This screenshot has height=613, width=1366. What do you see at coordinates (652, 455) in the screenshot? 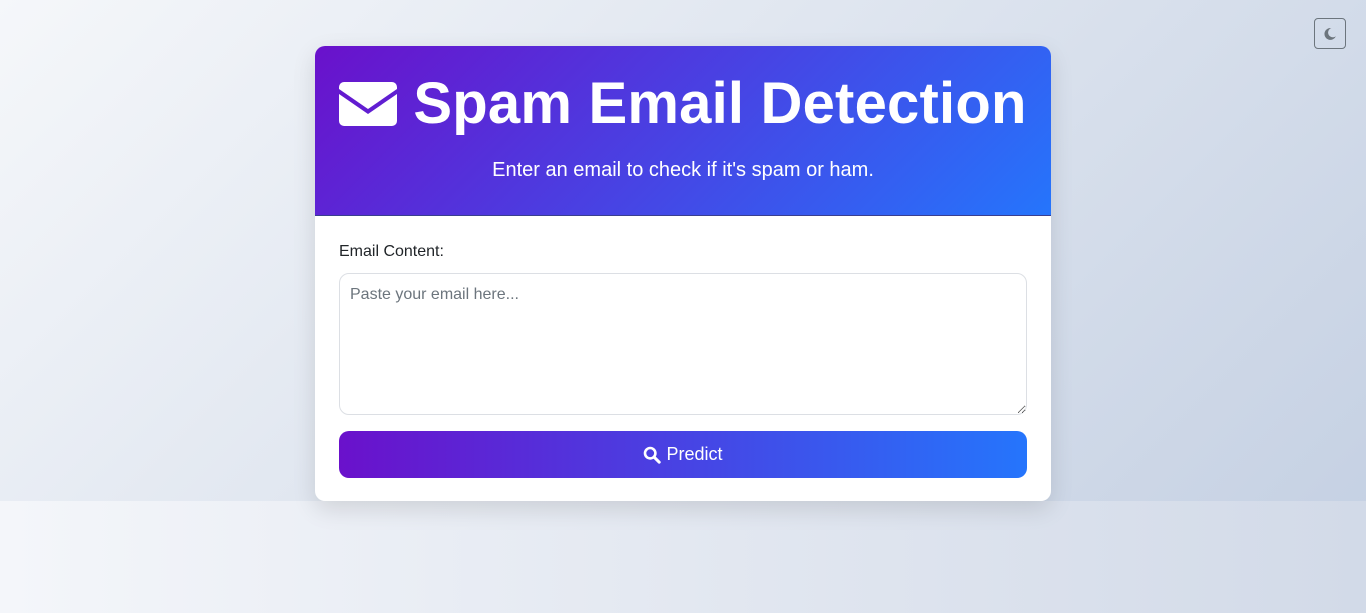
I see `search-icon` at bounding box center [652, 455].